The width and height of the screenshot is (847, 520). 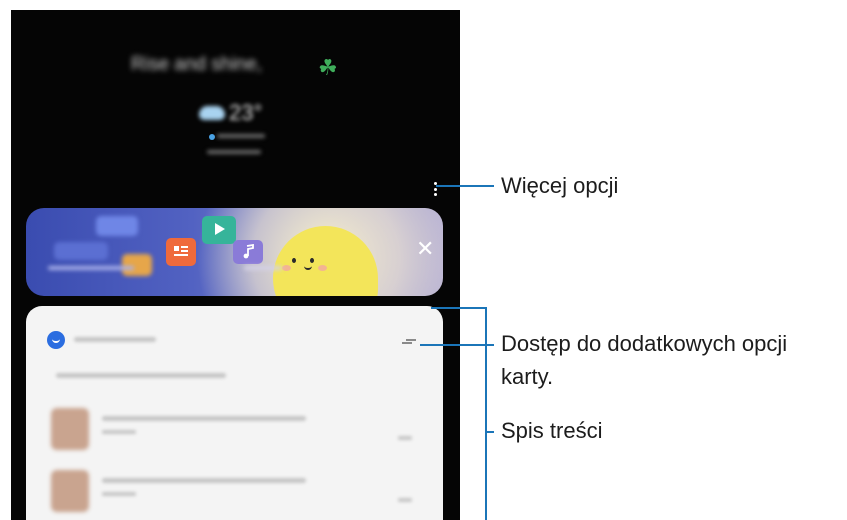 What do you see at coordinates (425, 249) in the screenshot?
I see `close-icon: ✕` at bounding box center [425, 249].